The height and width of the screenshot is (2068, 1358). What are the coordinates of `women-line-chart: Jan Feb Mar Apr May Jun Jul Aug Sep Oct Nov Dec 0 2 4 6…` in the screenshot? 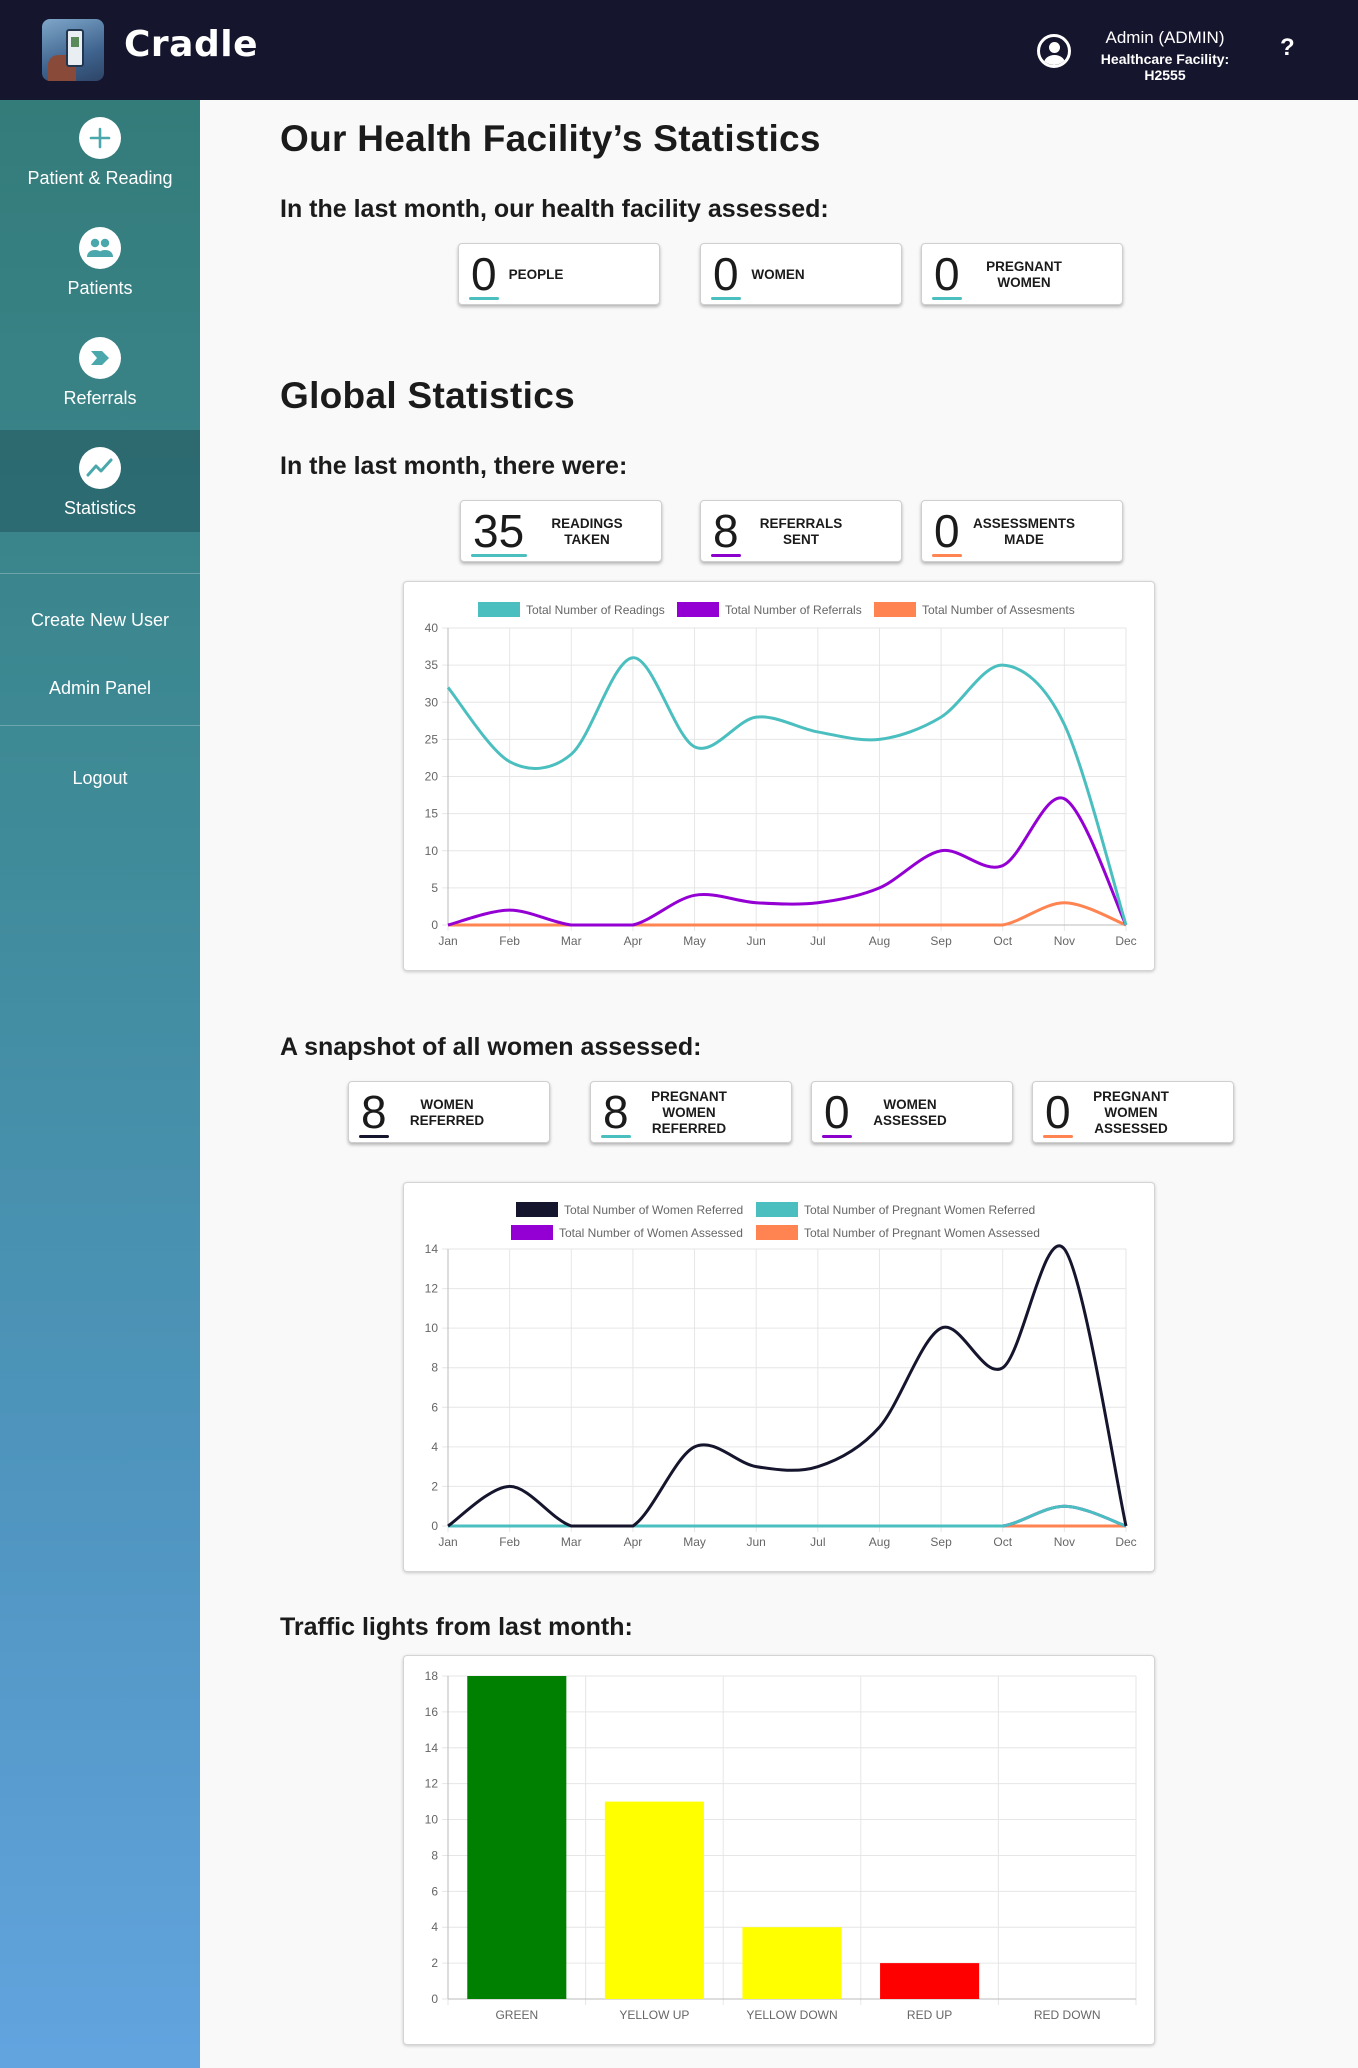 It's located at (781, 1375).